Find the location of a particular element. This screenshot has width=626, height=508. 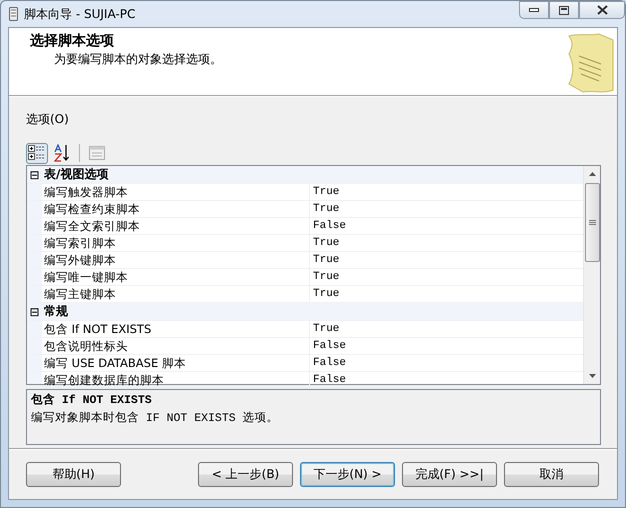

wizard-button: 帮助(H) is located at coordinates (73, 474).